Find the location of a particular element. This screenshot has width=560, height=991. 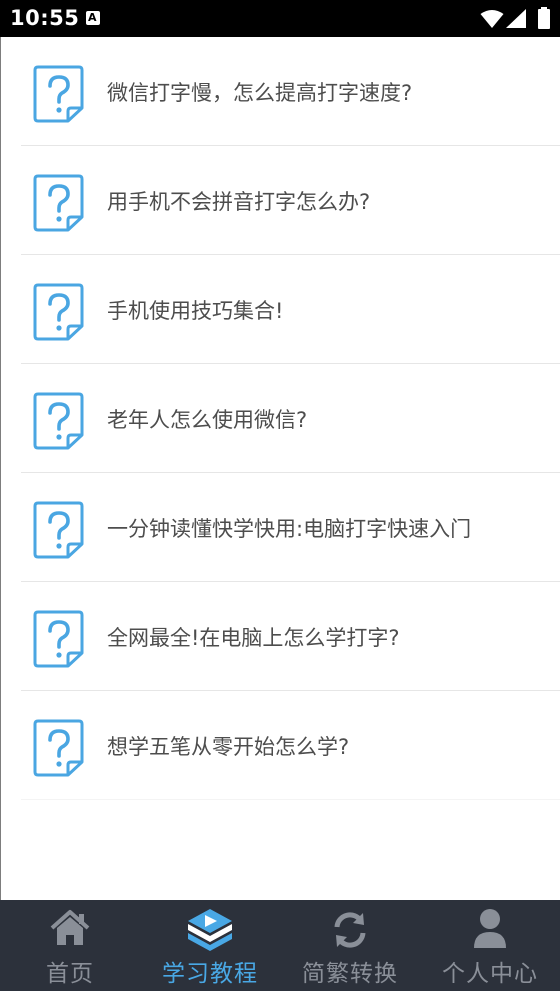

list-item: 手机使用技巧集合! is located at coordinates (290, 309).